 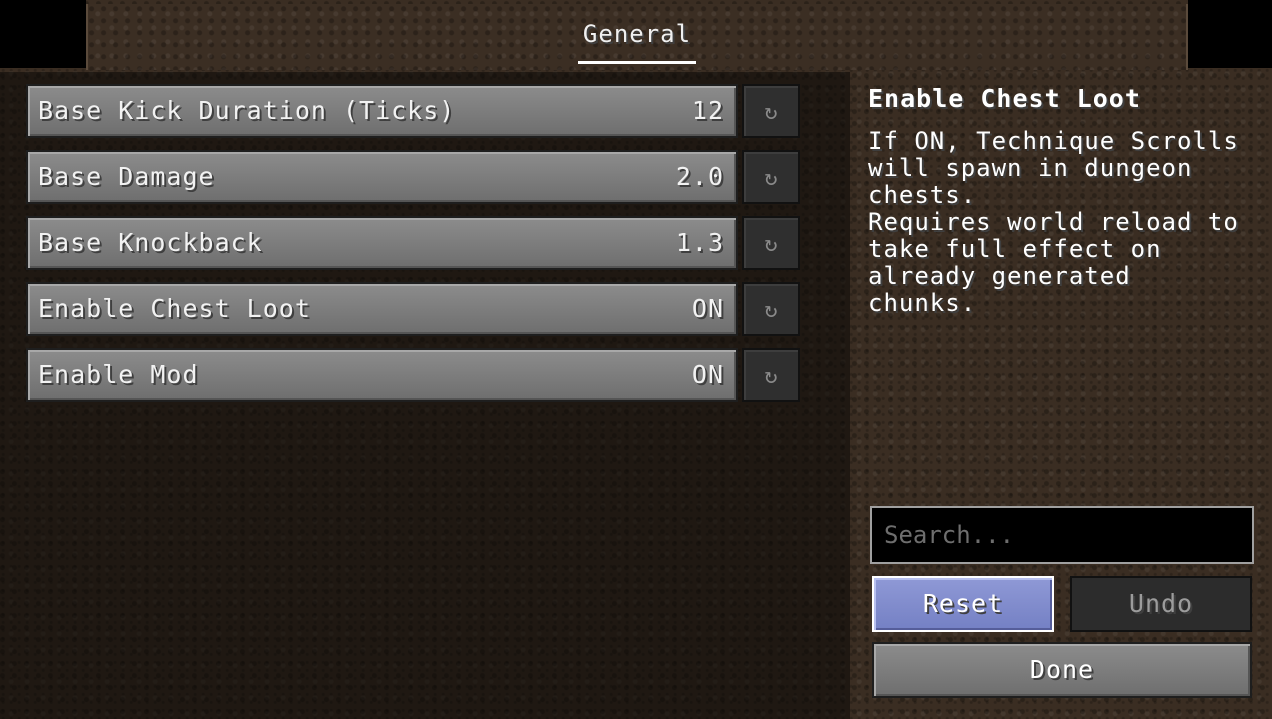 I want to click on search-input, so click(x=1062, y=535).